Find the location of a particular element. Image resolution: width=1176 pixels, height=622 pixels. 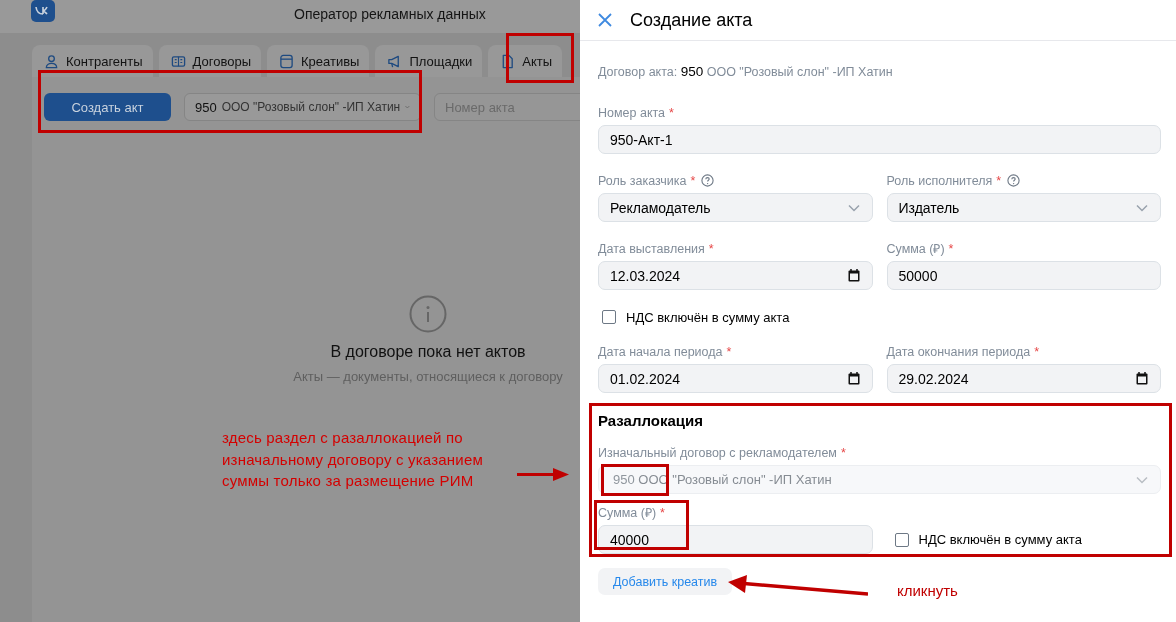

info-icon is located at coordinates (428, 314).